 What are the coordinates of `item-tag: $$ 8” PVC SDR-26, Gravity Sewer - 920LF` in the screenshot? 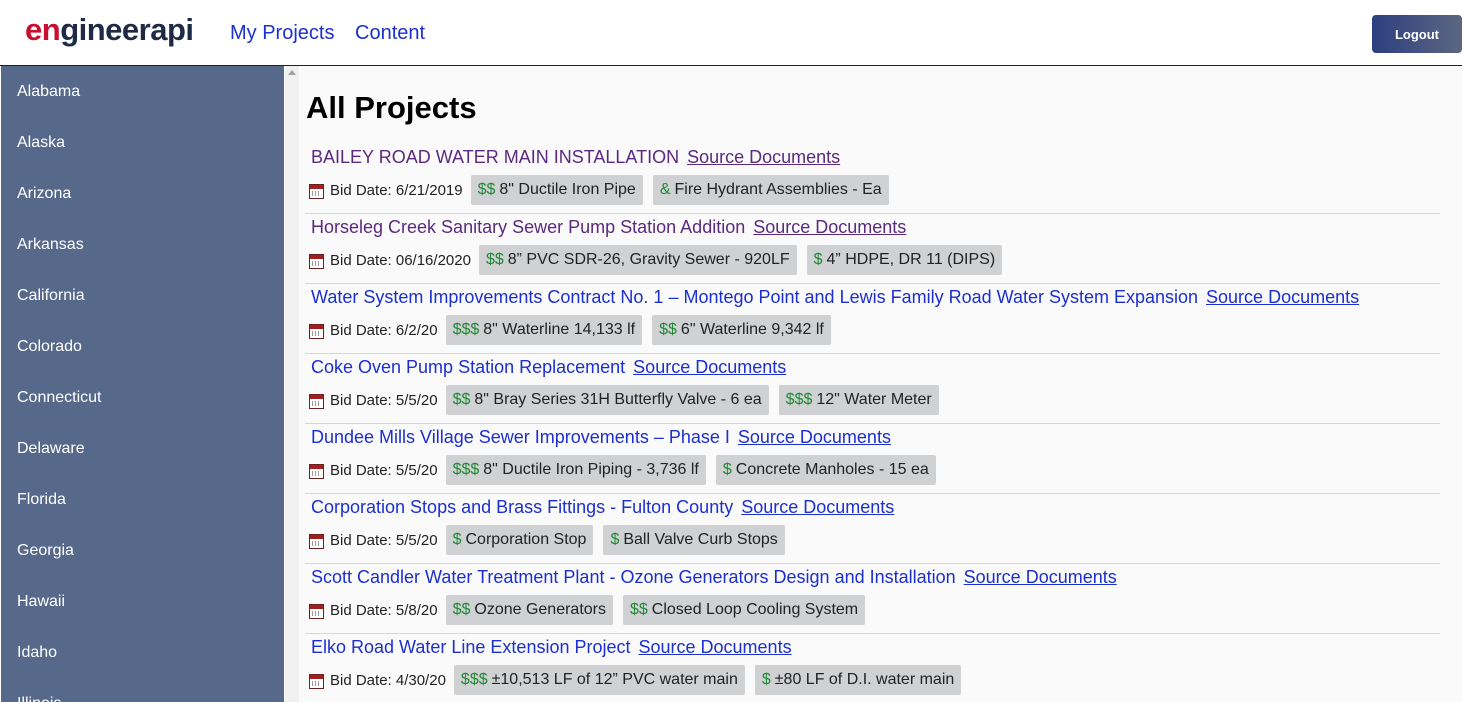 It's located at (637, 260).